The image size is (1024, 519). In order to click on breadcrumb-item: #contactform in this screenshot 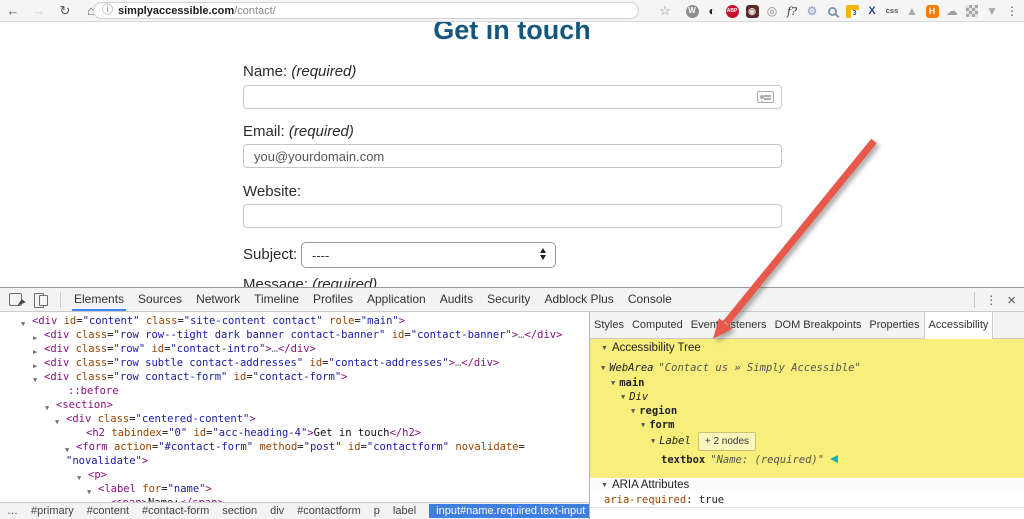, I will do `click(329, 511)`.